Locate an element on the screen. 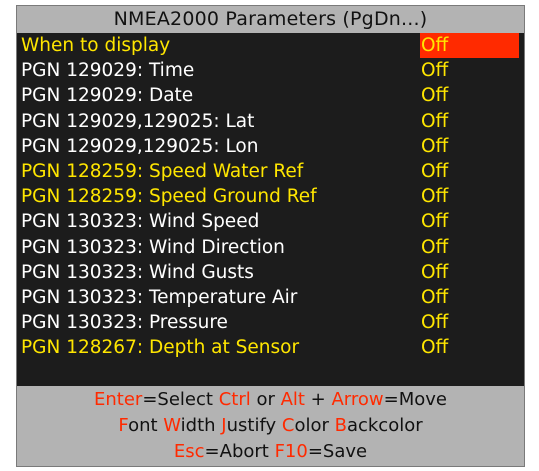 Image resolution: width=539 pixels, height=471 pixels. help-text: =Move is located at coordinates (415, 399).